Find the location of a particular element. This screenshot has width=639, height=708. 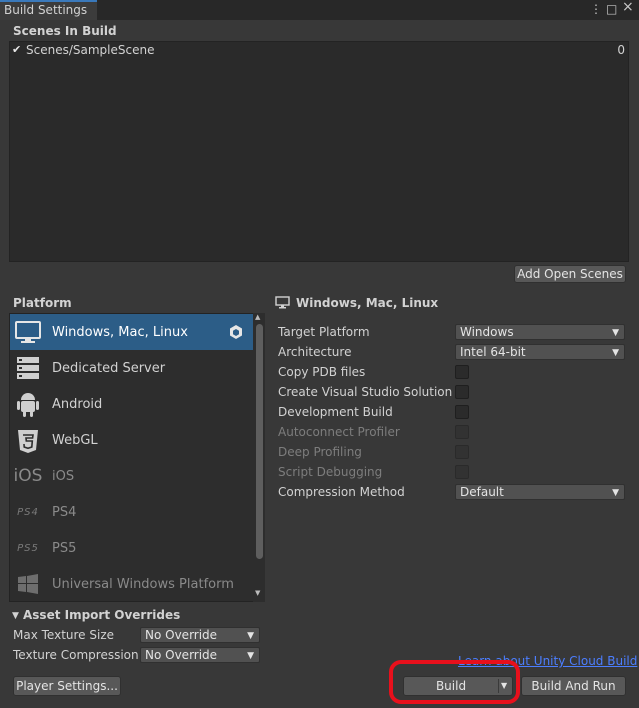

development-build-checkbox is located at coordinates (462, 412).